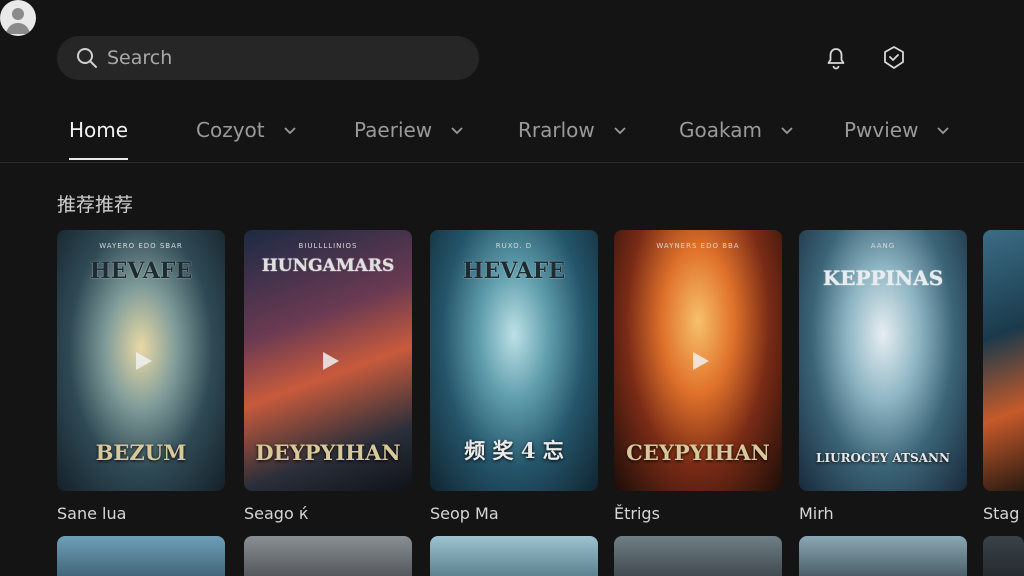 The image size is (1024, 576). I want to click on poster-caption: Seago ќ, so click(276, 513).